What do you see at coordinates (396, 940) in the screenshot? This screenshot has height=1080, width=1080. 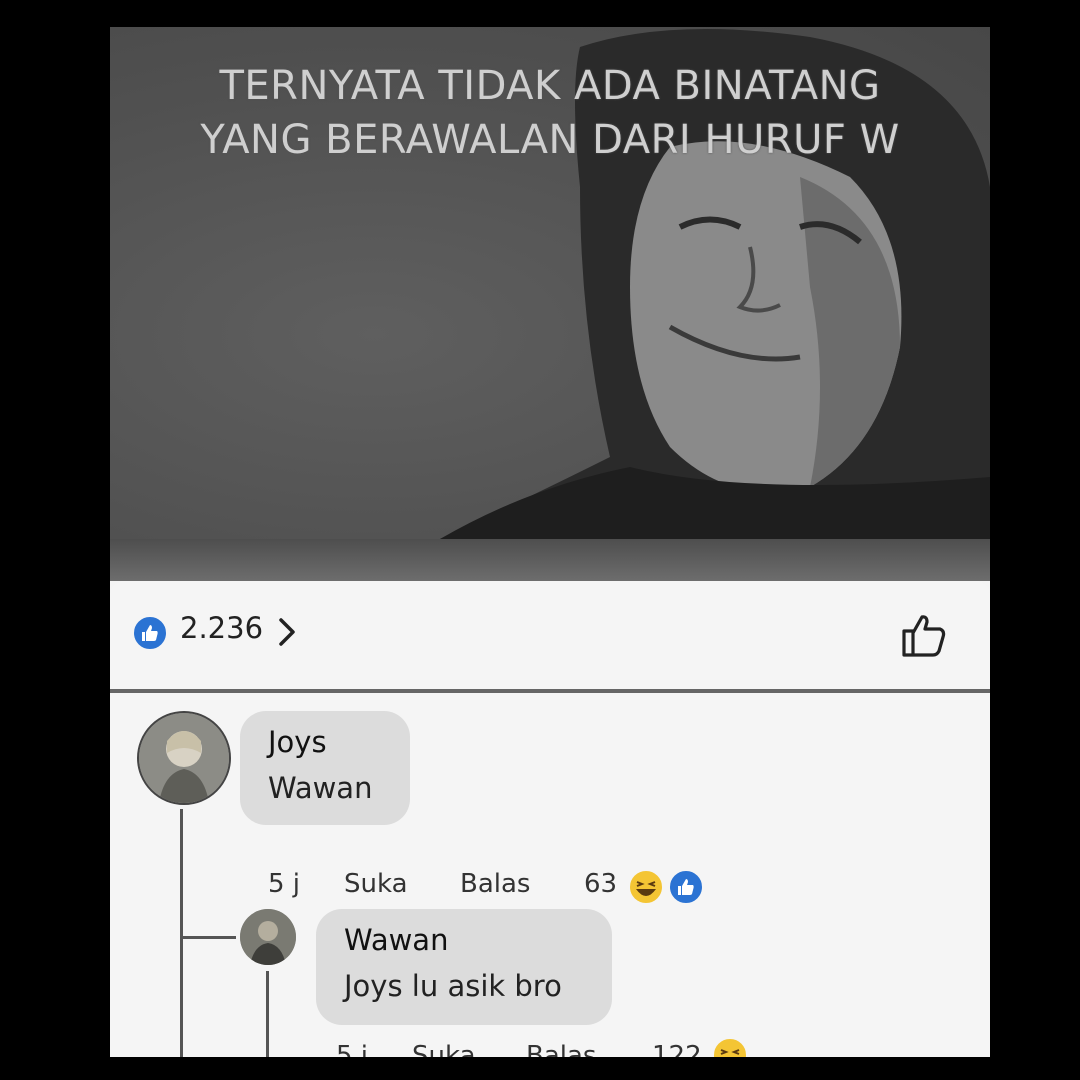 I see `commenter-name: Wawan` at bounding box center [396, 940].